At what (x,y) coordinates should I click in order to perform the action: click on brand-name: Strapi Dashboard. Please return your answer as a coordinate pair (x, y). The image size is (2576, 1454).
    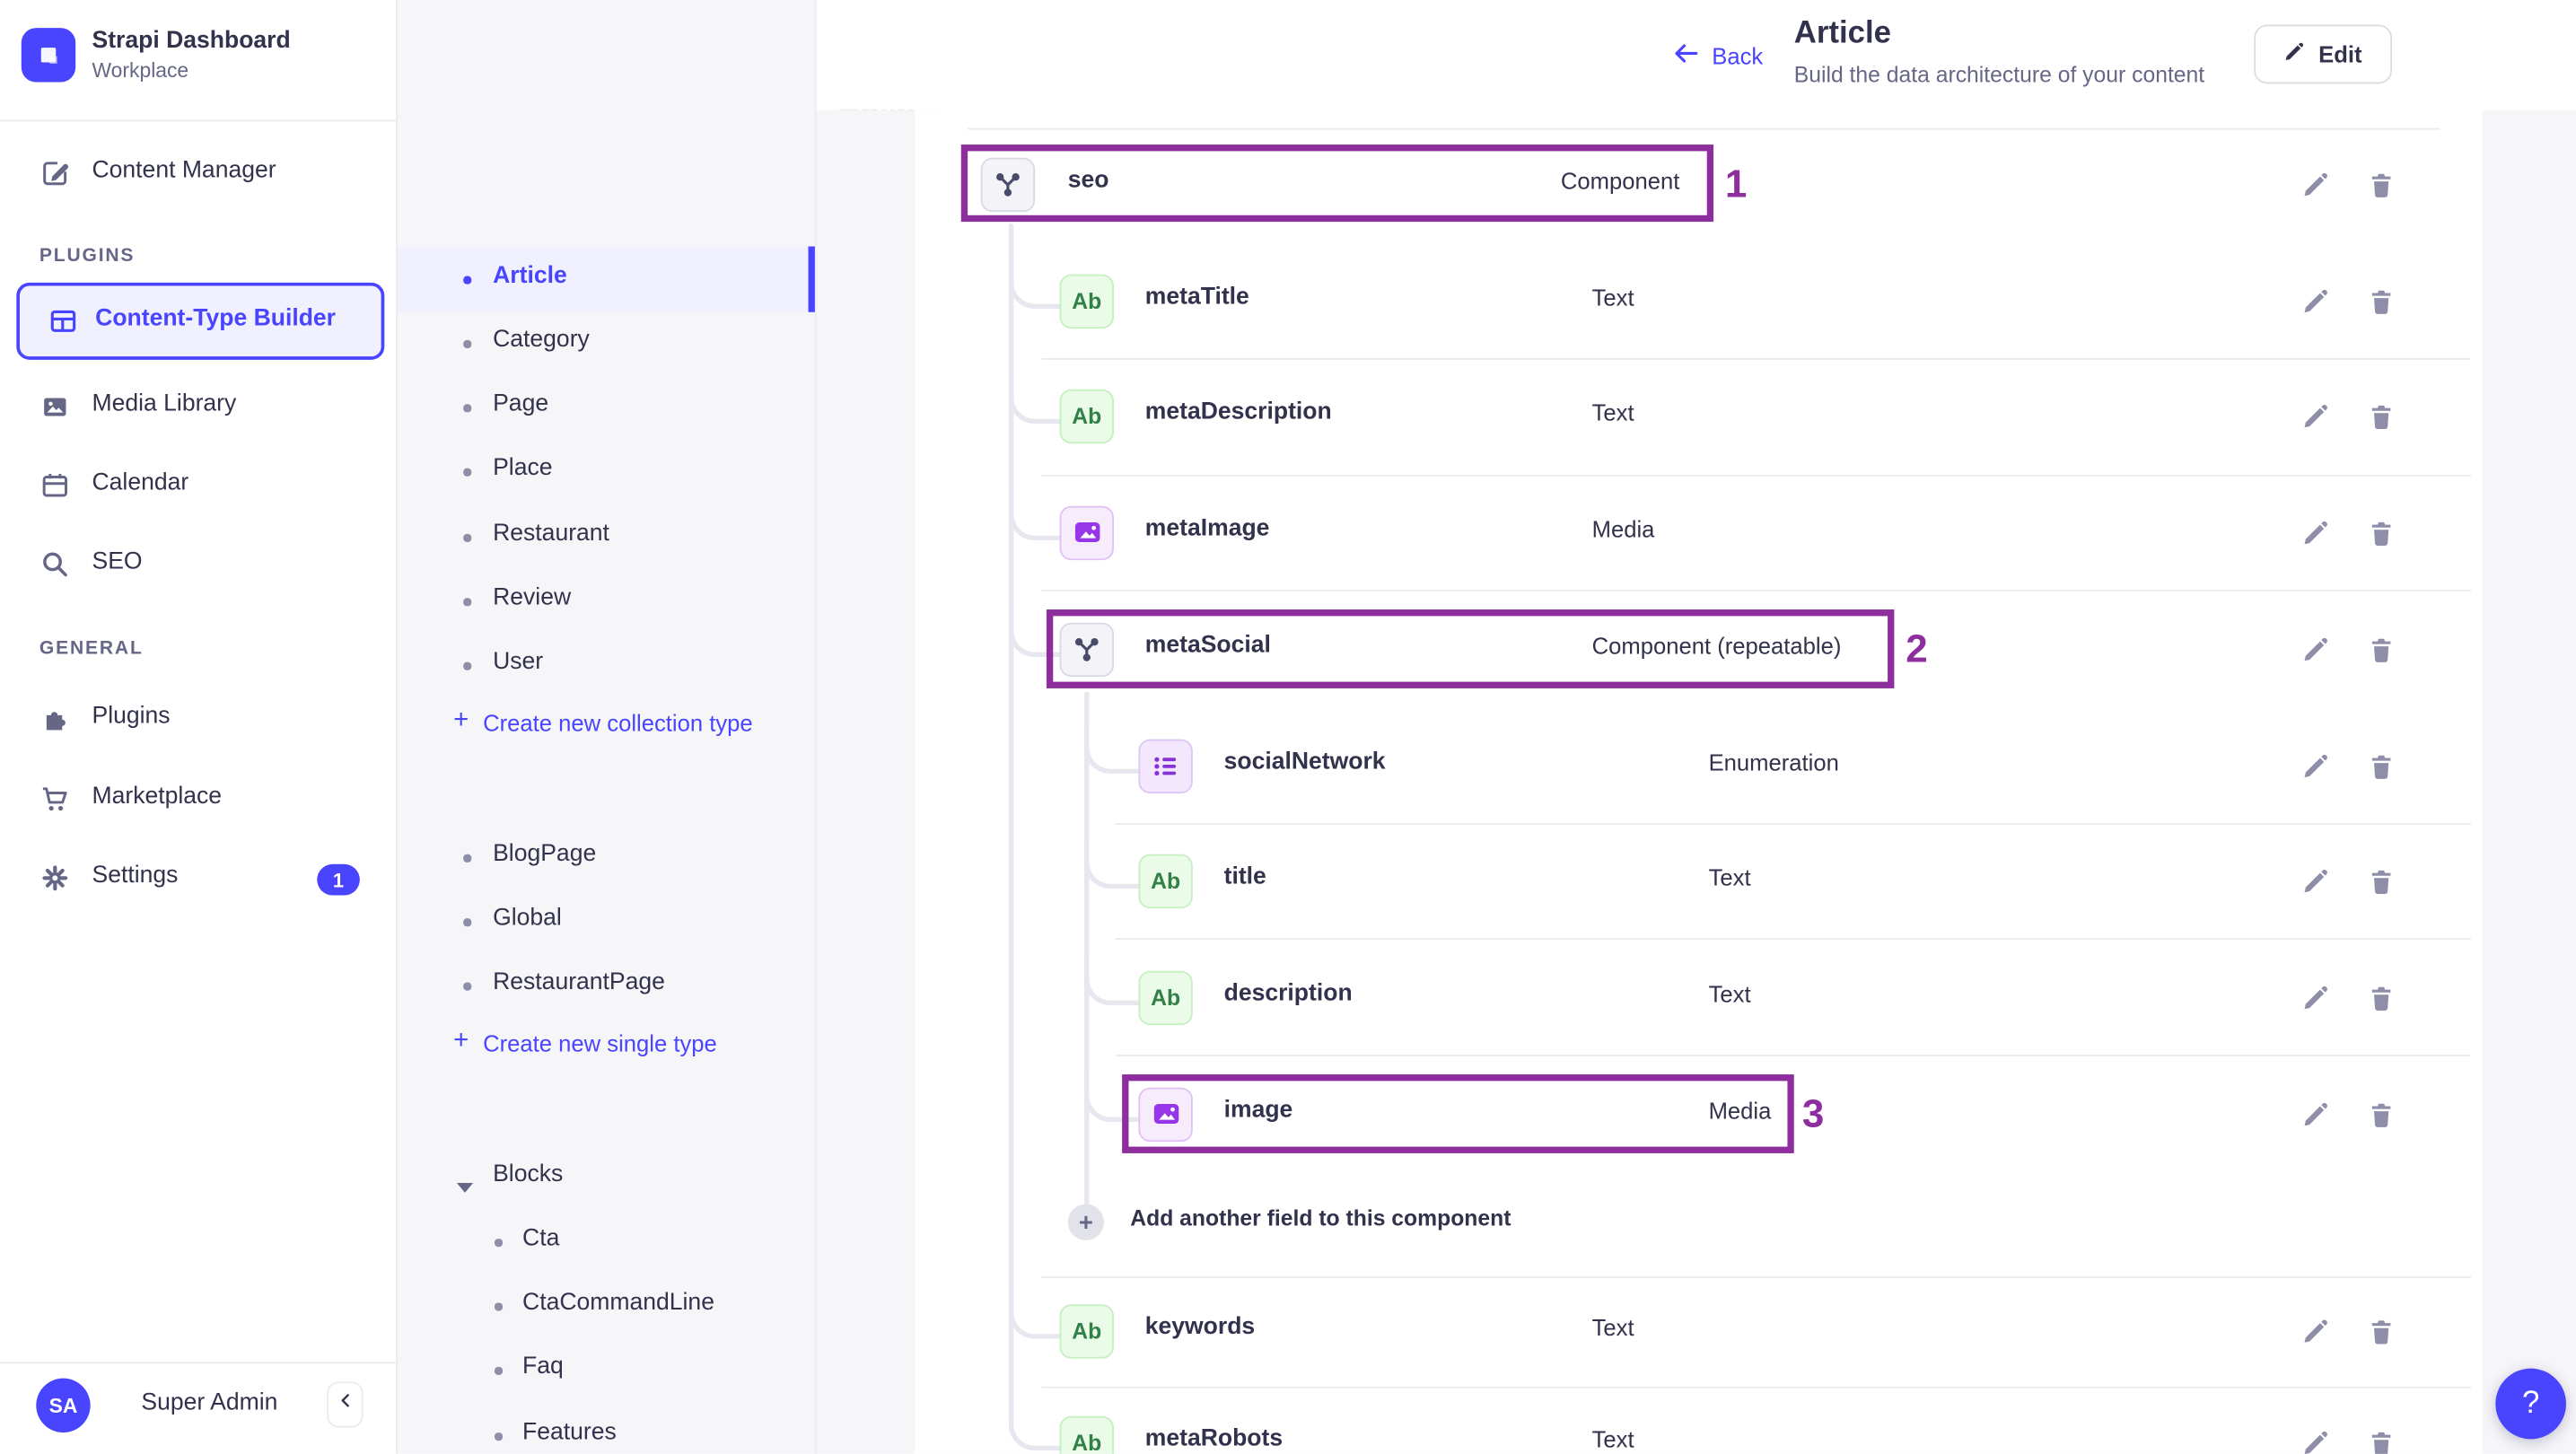
    Looking at the image, I should click on (191, 41).